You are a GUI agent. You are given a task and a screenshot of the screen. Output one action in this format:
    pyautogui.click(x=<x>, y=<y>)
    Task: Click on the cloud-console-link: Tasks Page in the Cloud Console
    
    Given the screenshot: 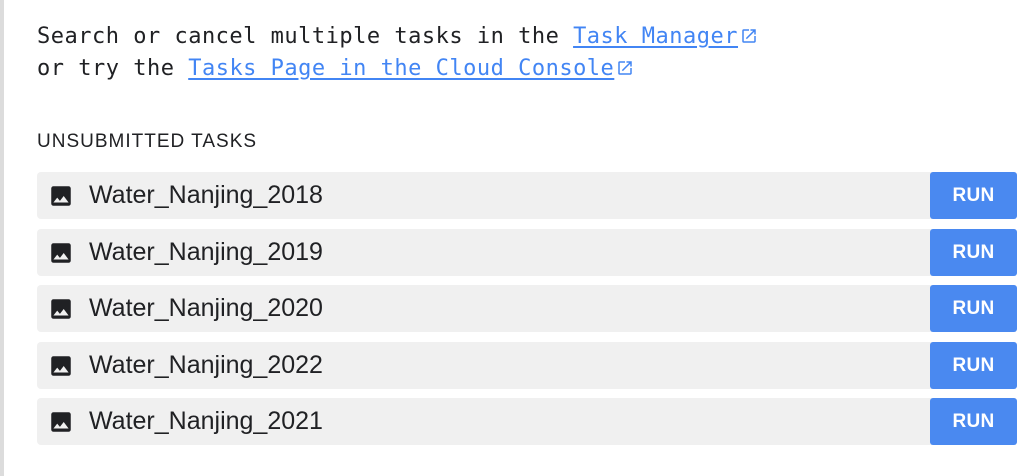 What is the action you would take?
    pyautogui.click(x=411, y=68)
    